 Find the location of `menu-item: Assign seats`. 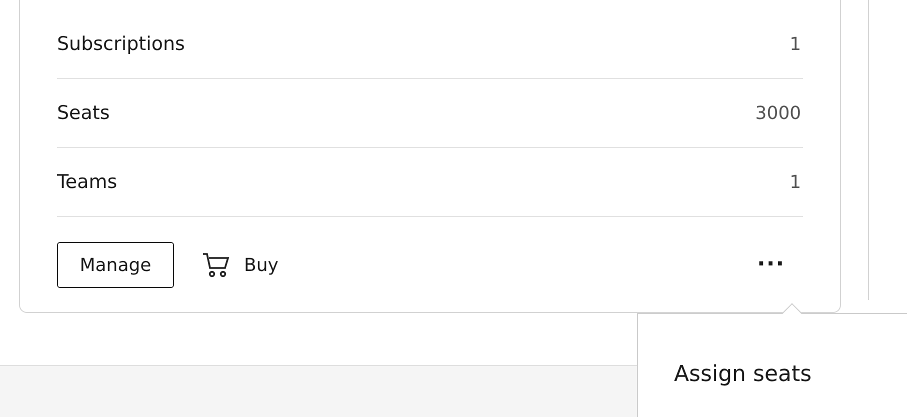

menu-item: Assign seats is located at coordinates (743, 374).